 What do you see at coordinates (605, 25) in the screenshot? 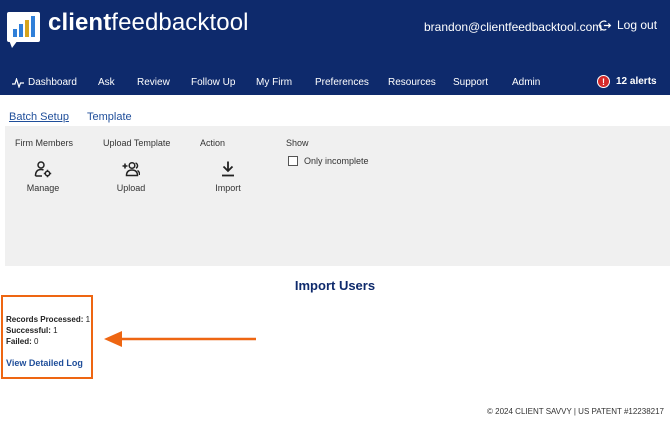
I see `logout-icon` at bounding box center [605, 25].